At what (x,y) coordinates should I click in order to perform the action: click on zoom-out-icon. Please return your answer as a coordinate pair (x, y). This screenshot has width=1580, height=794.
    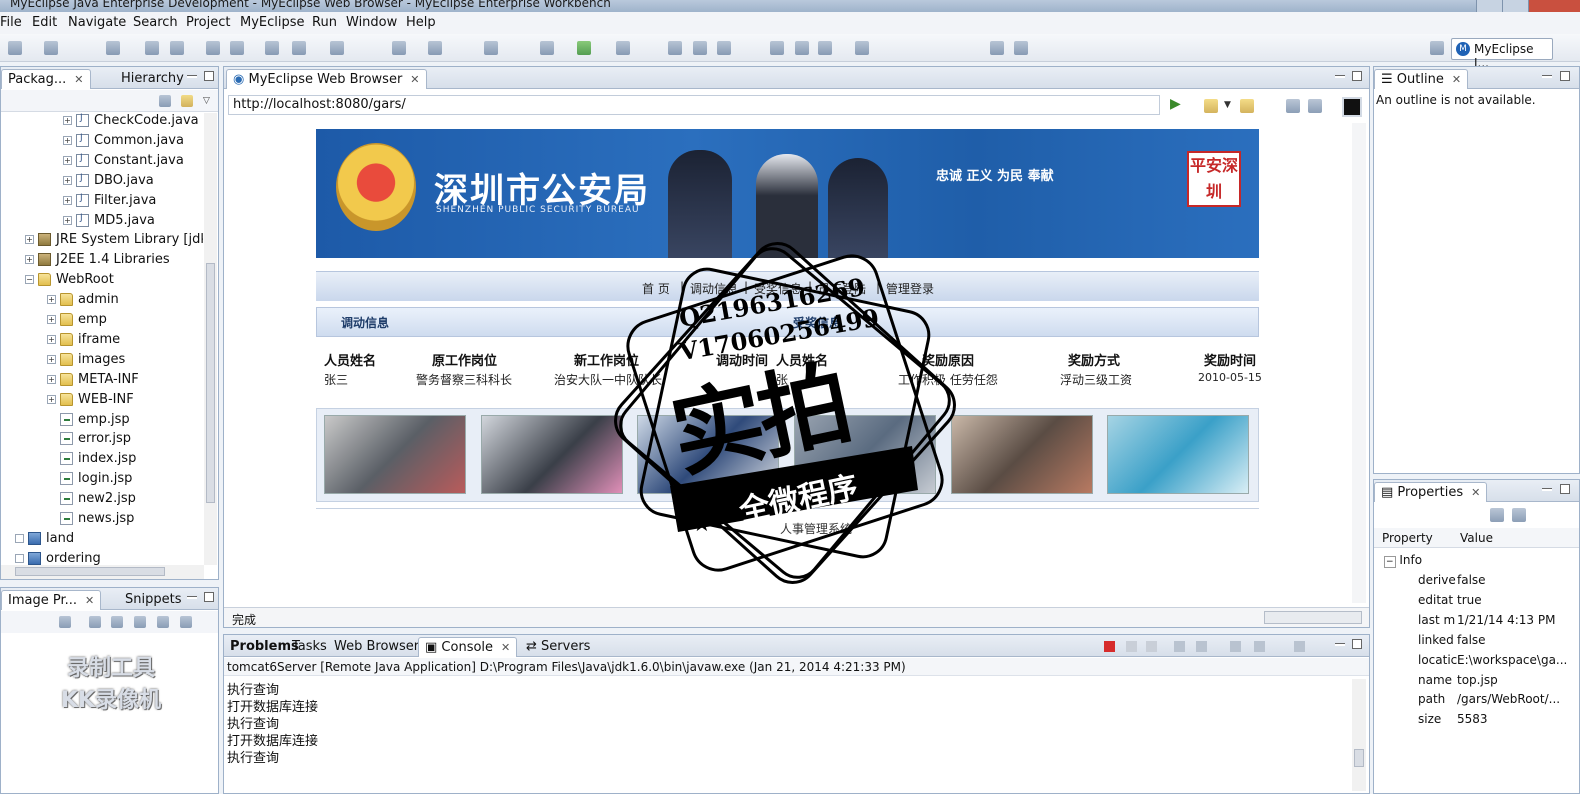
    Looking at the image, I should click on (117, 622).